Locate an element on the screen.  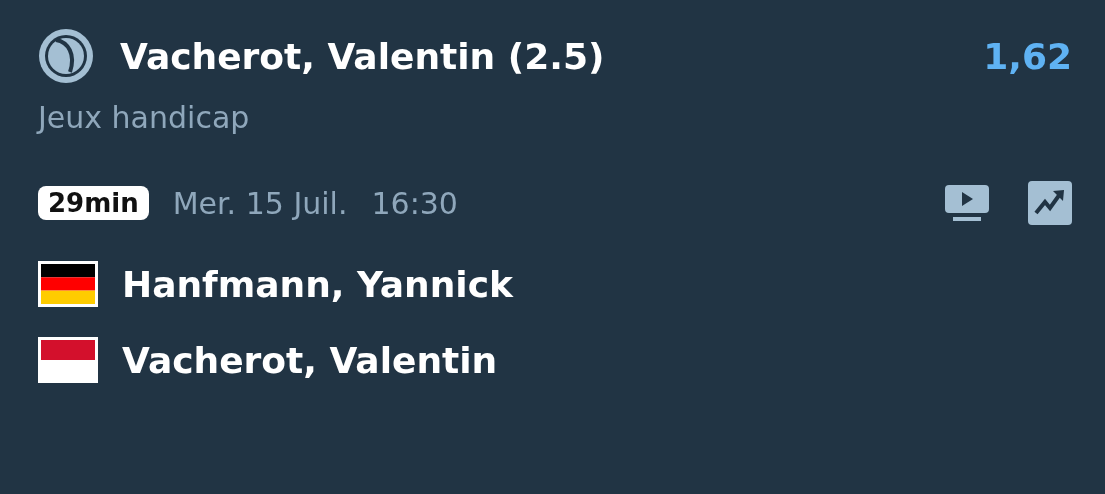
countdown-badge: 29min is located at coordinates (93, 203).